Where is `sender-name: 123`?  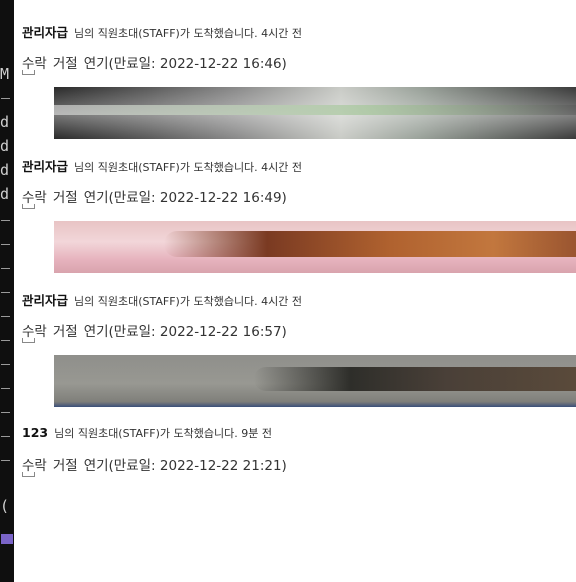
sender-name: 123 is located at coordinates (35, 432).